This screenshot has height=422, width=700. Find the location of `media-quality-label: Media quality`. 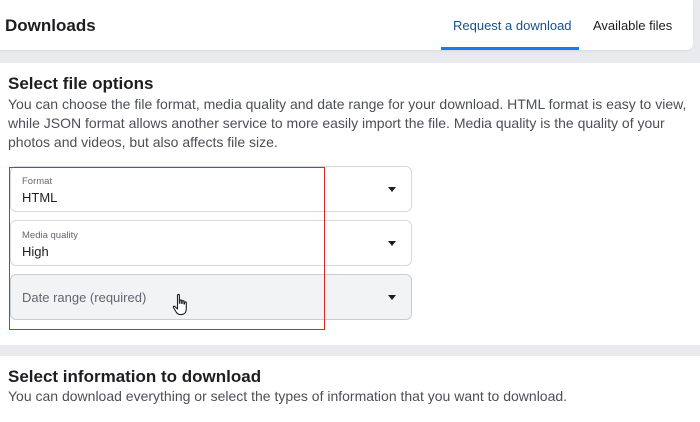

media-quality-label: Media quality is located at coordinates (50, 235).